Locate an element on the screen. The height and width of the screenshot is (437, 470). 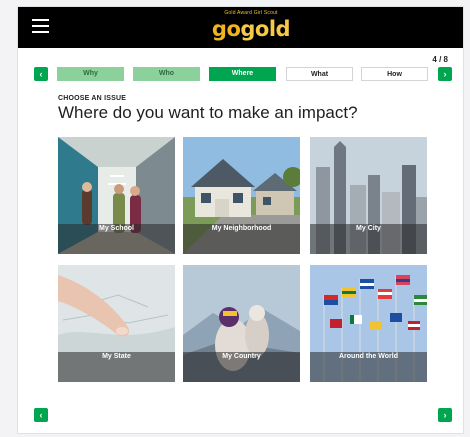
logo-tagline: Gold Award Girl Scout is located at coordinates (251, 13).